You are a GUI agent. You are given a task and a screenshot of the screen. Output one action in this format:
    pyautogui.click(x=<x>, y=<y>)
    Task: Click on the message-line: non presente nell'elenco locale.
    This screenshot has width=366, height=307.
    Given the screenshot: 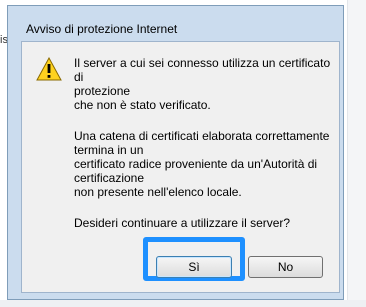 What is the action you would take?
    pyautogui.click(x=158, y=192)
    